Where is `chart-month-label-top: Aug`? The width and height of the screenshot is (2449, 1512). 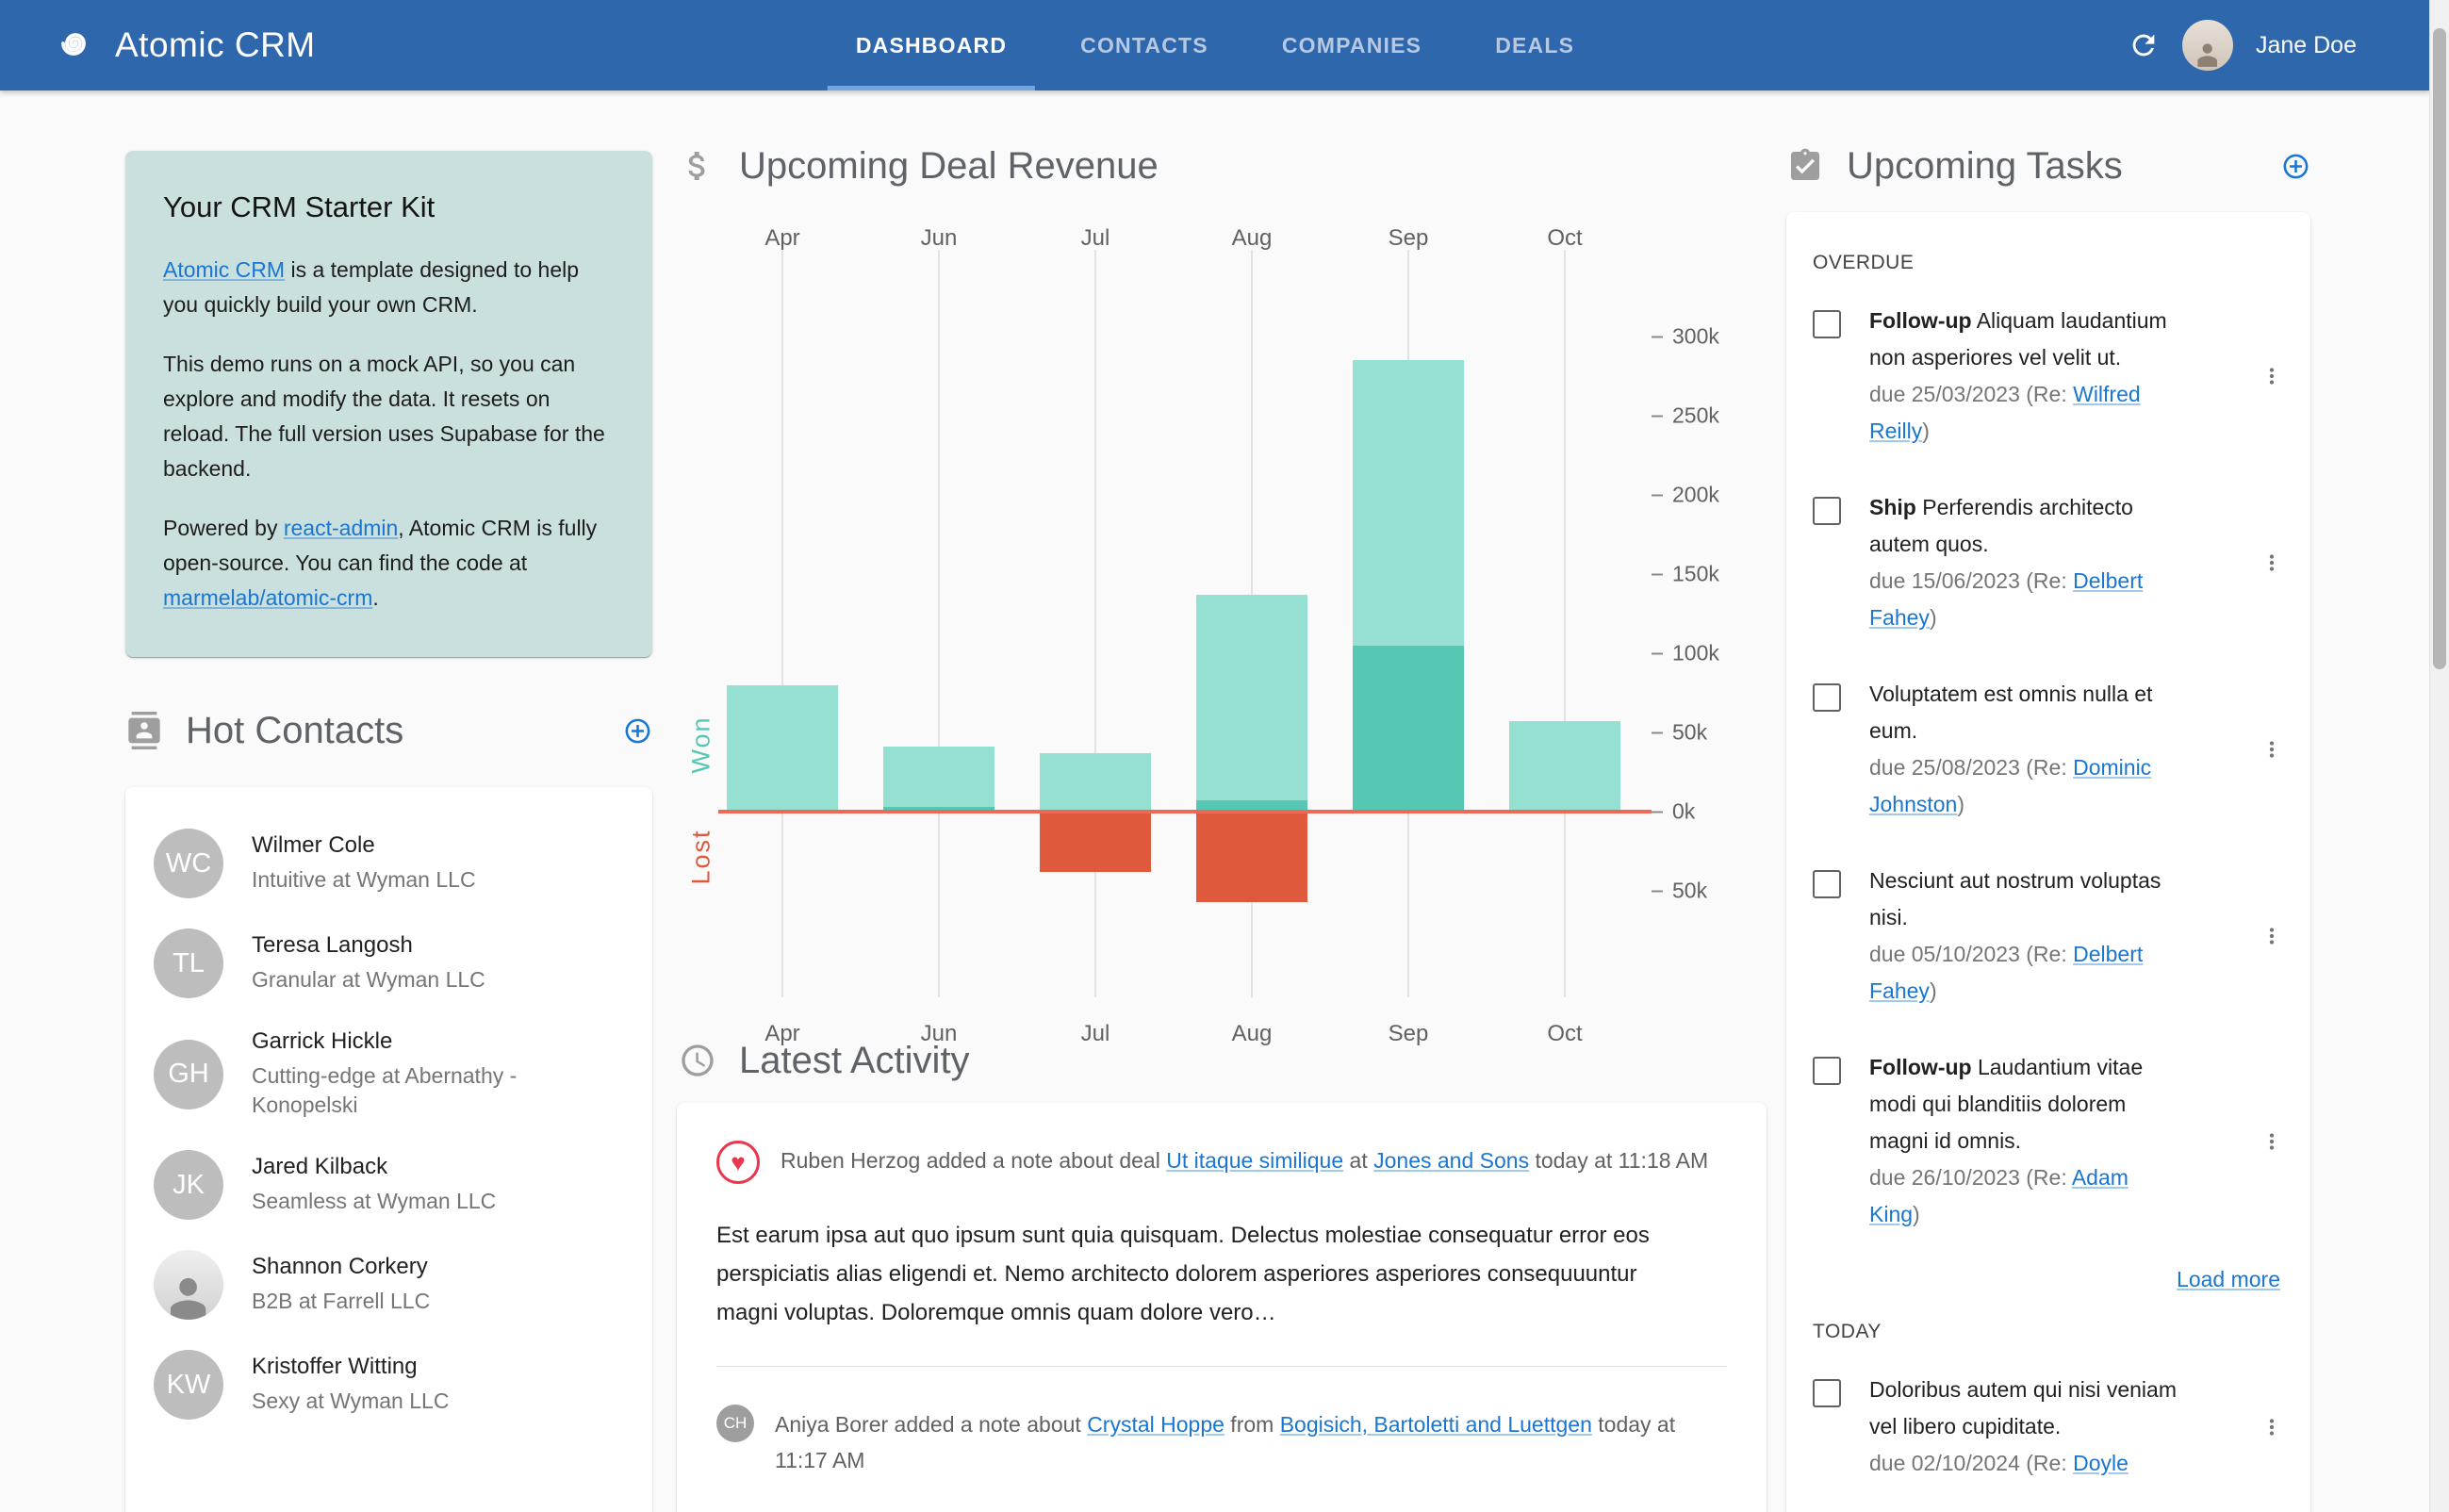
chart-month-label-top: Aug is located at coordinates (1252, 238).